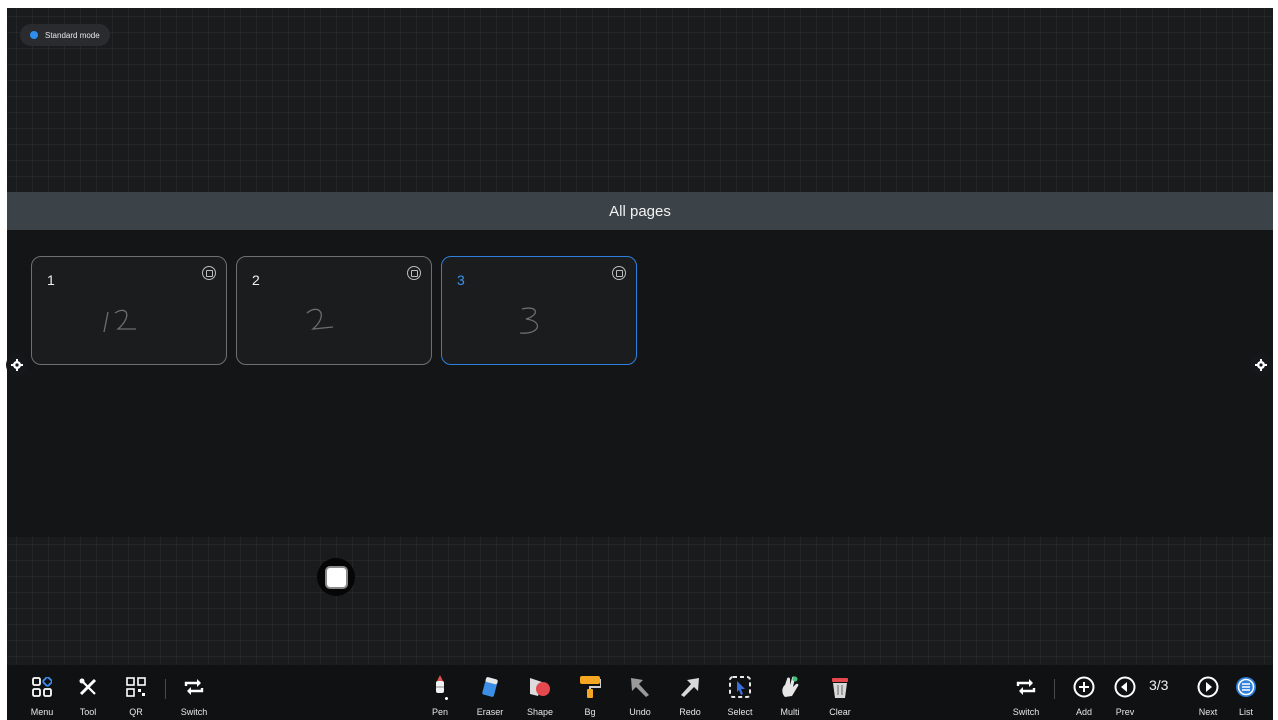  I want to click on page-thumbnail-1: 1, so click(129, 310).